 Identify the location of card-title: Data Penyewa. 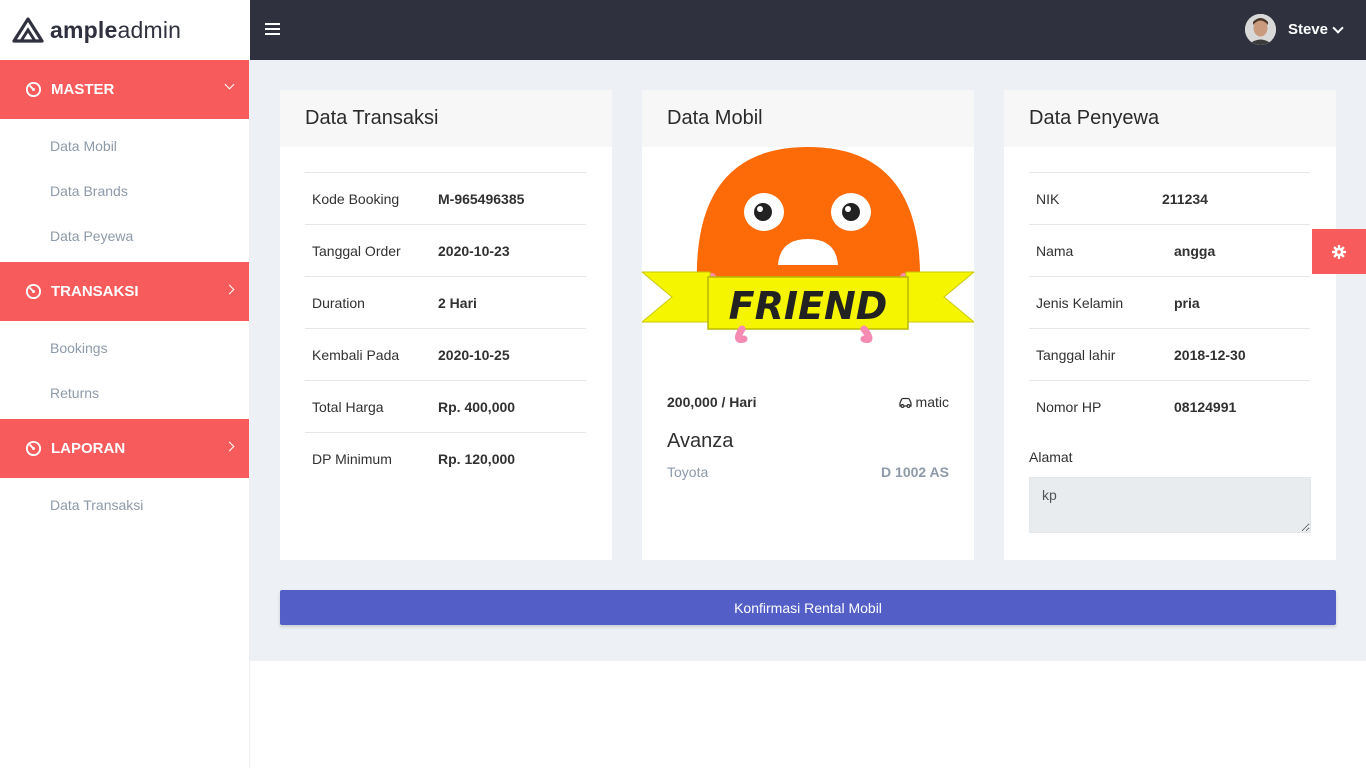
(1170, 118).